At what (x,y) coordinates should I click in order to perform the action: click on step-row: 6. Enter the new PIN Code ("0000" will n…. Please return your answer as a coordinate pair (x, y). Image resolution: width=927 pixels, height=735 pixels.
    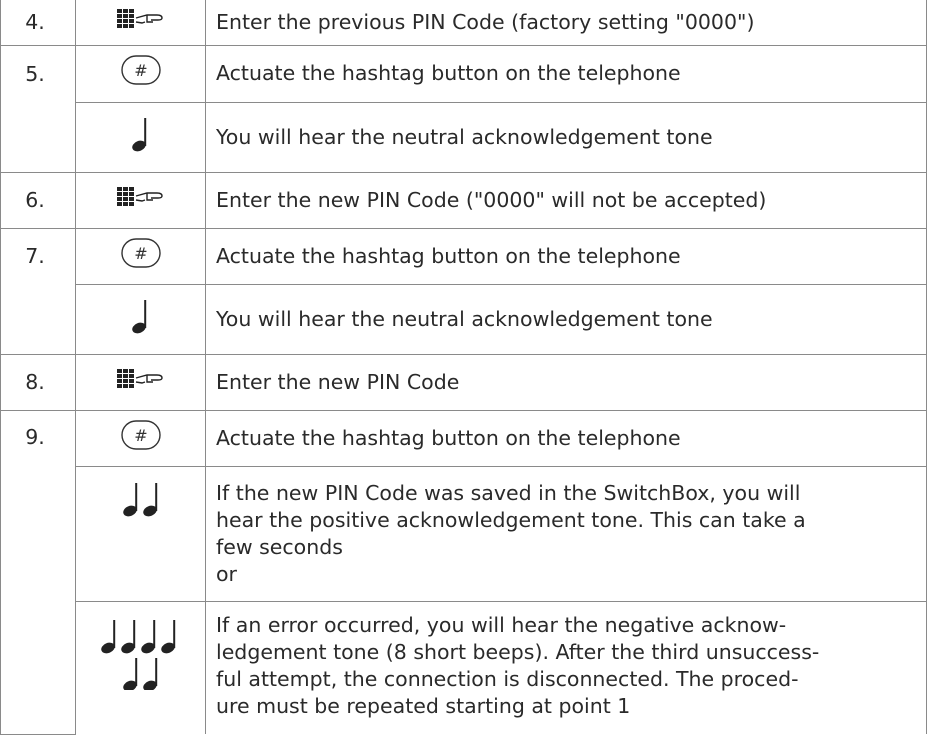
    Looking at the image, I should click on (463, 200).